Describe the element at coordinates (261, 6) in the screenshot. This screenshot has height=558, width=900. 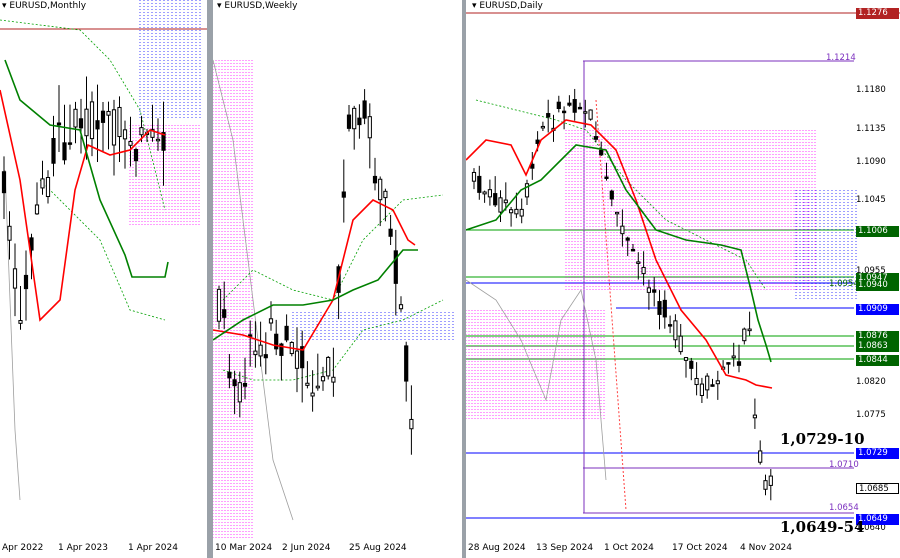
I see `weekly-title-text: EURUSD,Weekly` at that location.